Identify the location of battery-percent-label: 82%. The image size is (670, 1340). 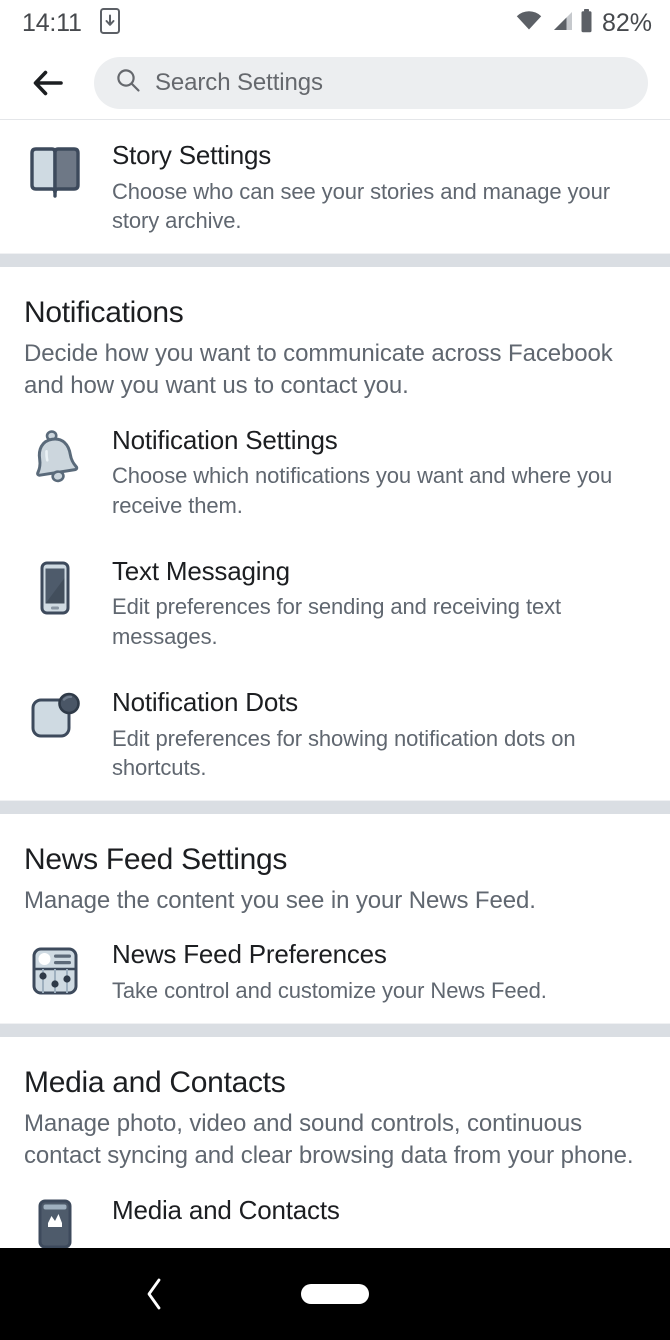
(626, 22).